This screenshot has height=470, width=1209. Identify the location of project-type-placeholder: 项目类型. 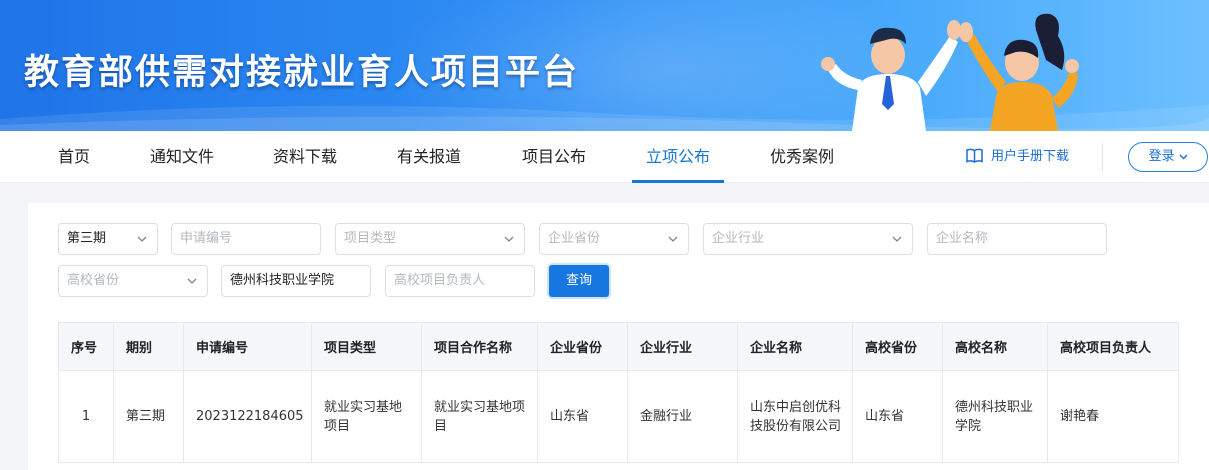
(370, 238).